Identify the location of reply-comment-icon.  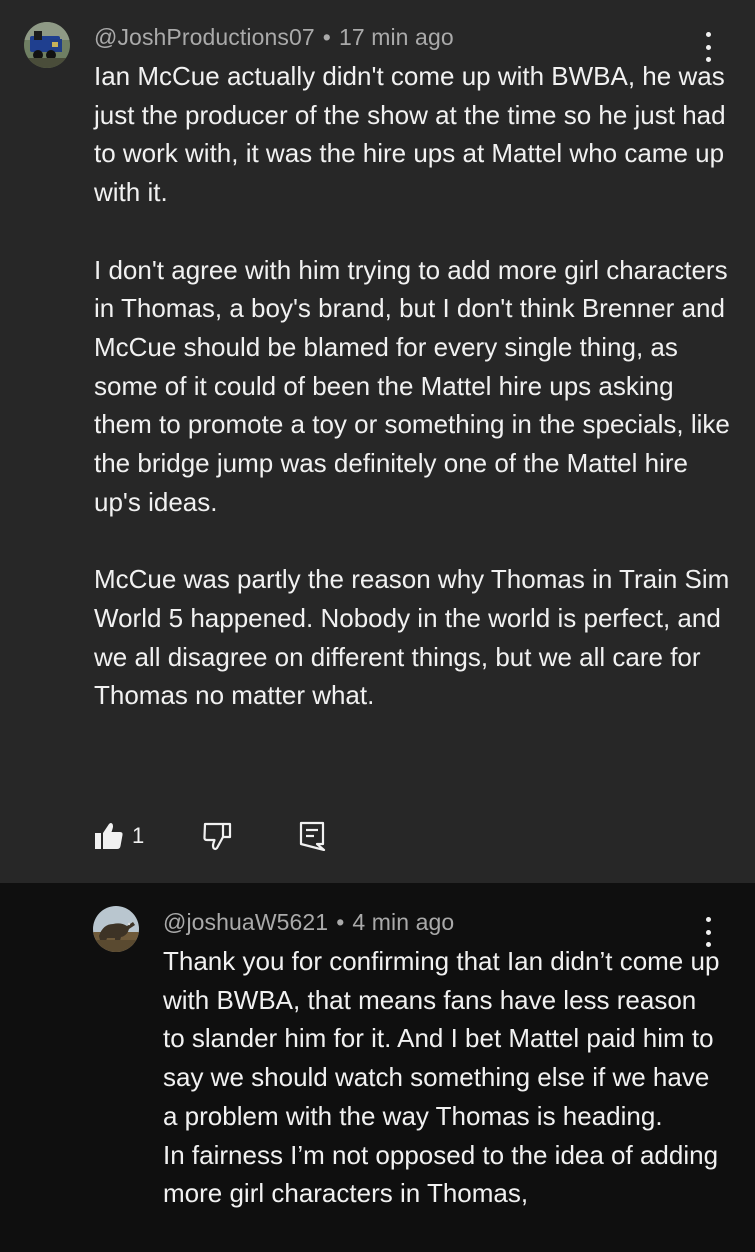
(313, 836).